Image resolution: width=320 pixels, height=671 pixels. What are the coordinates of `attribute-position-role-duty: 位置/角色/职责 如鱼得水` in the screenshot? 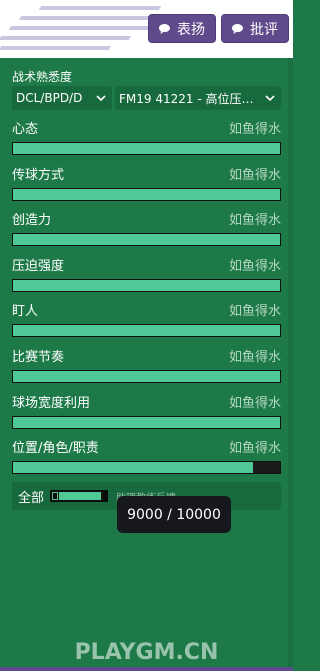 It's located at (146, 455).